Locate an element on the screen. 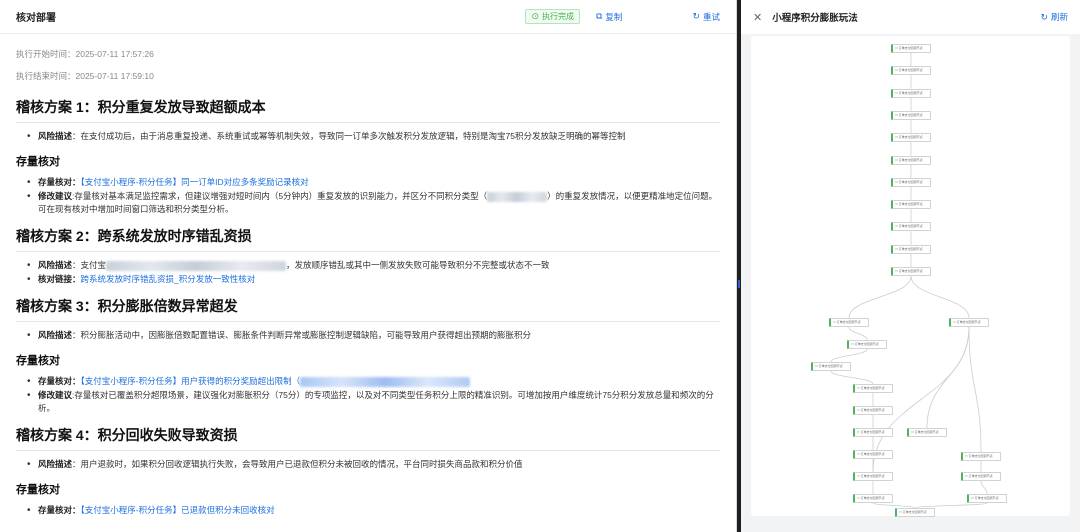 The width and height of the screenshot is (1080, 532). flow-edges is located at coordinates (909, 280).